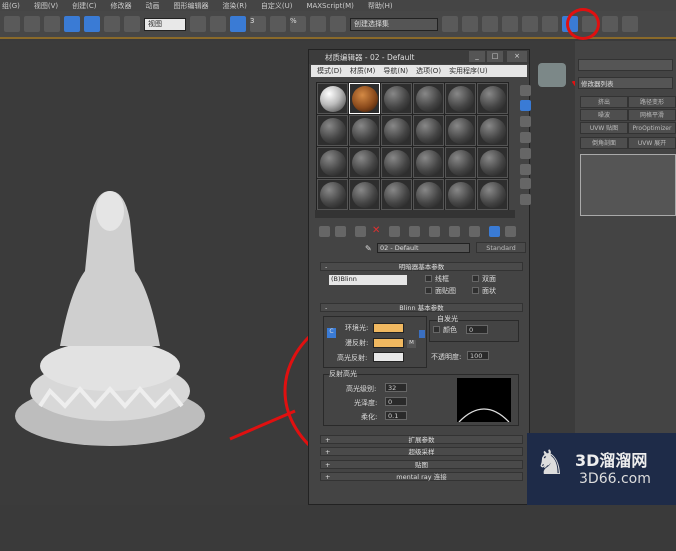  I want to click on modifier-bevel-profile: 倒角剖面, so click(604, 143).